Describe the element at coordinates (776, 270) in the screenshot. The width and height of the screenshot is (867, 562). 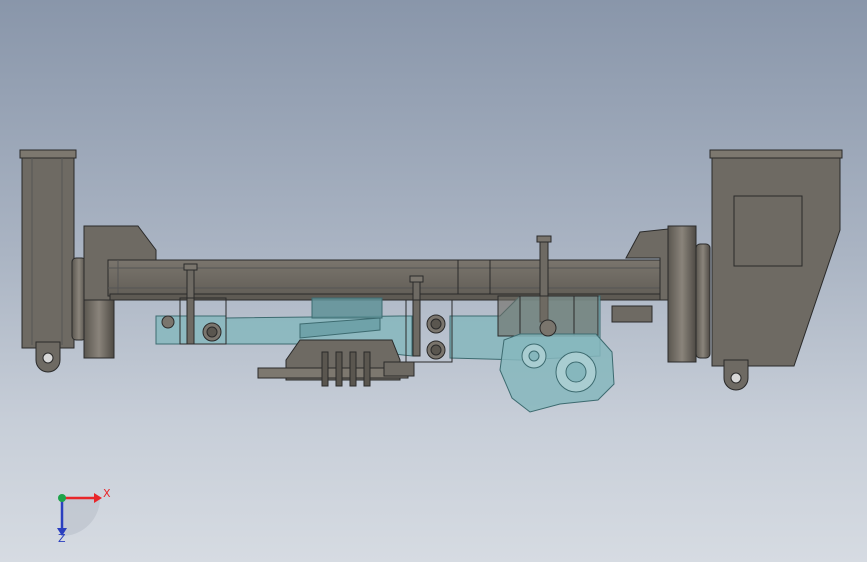
I see `right-gear-housing` at that location.